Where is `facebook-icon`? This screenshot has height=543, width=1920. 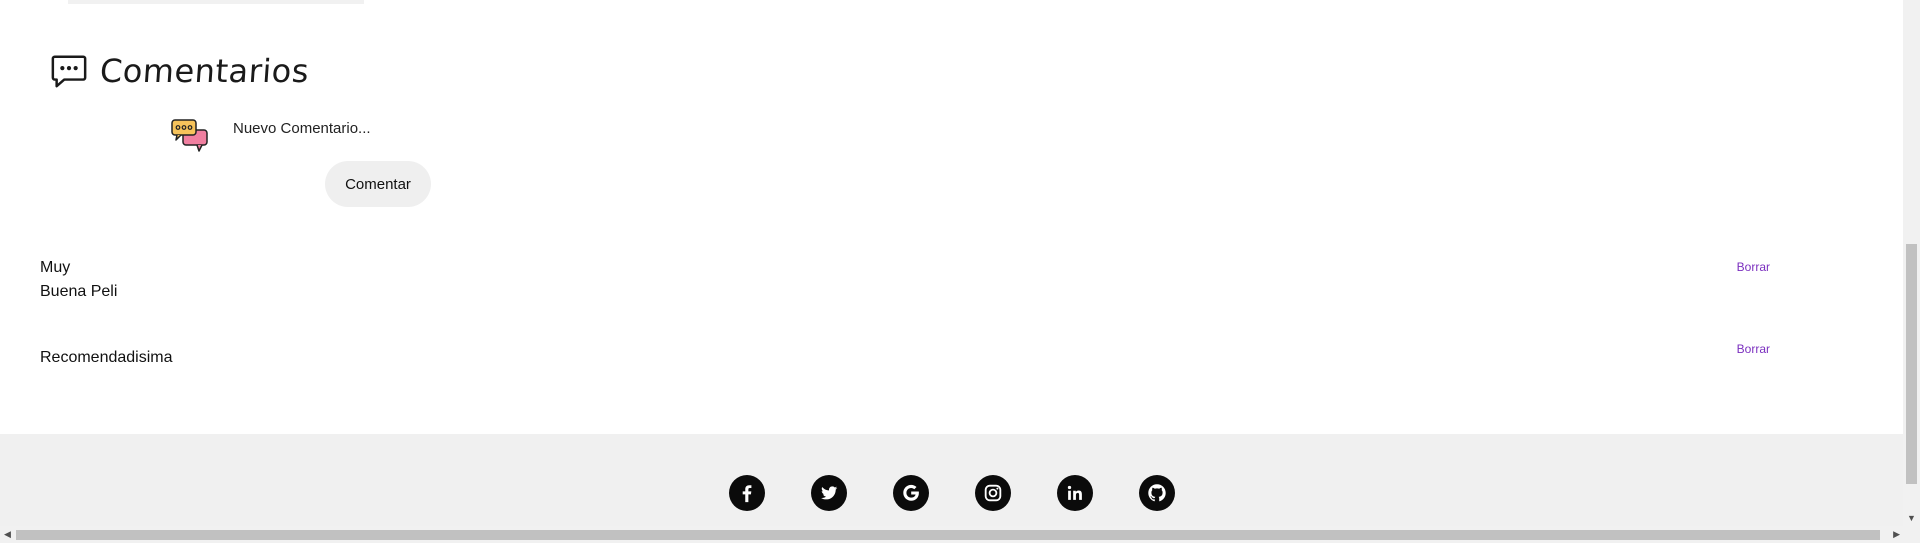 facebook-icon is located at coordinates (747, 494).